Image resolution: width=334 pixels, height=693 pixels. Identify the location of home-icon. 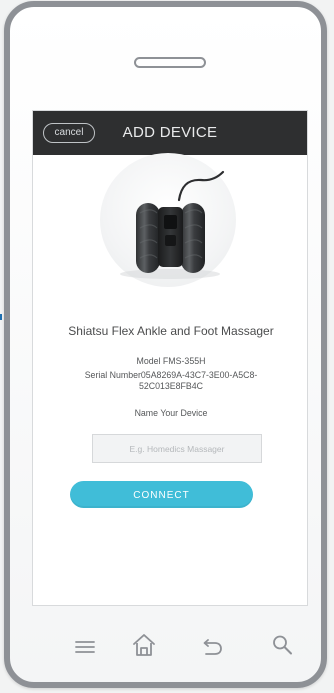
(144, 645).